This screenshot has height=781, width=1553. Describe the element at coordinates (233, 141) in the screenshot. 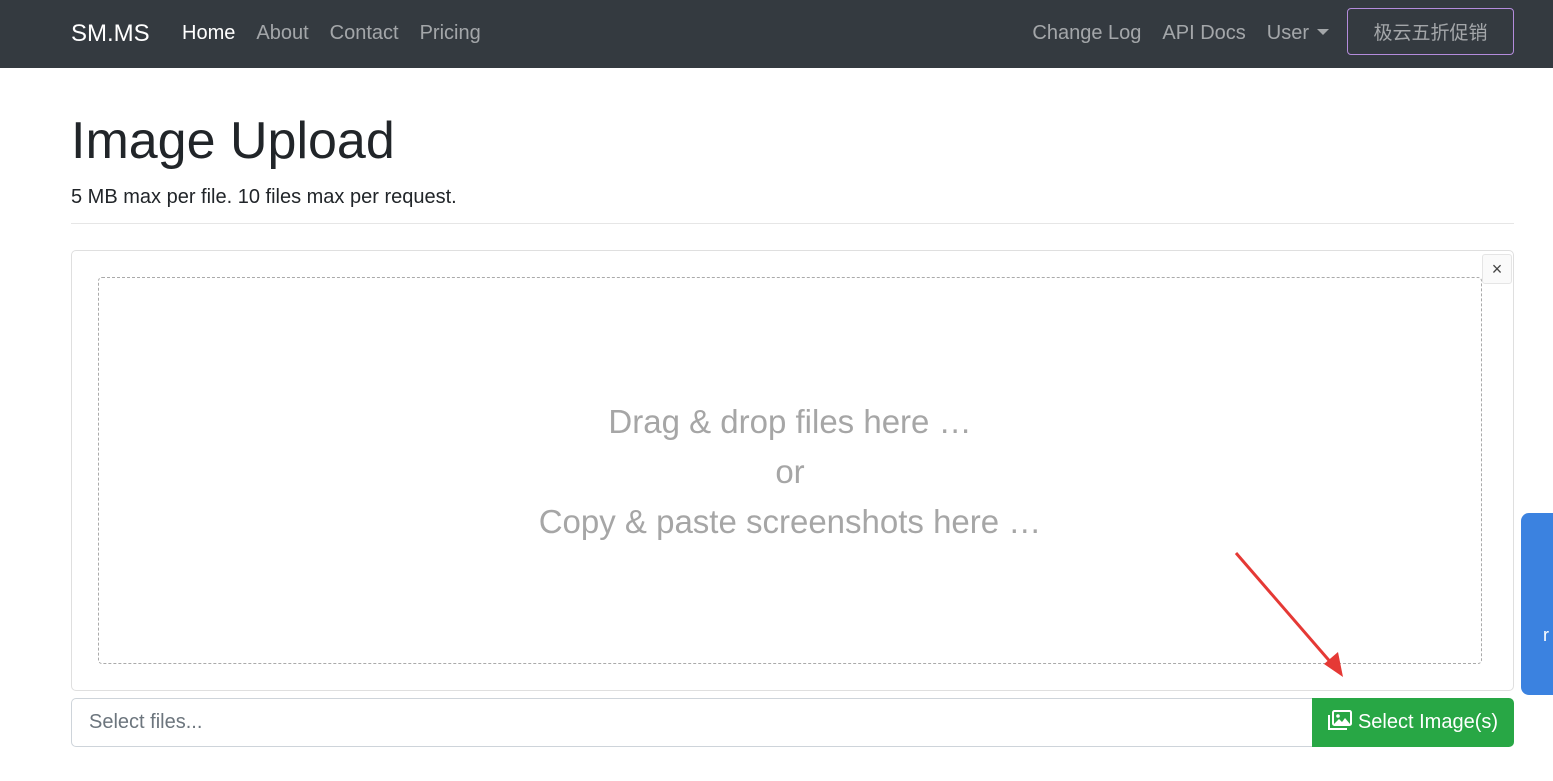

I see `page-title: Image Upload` at that location.